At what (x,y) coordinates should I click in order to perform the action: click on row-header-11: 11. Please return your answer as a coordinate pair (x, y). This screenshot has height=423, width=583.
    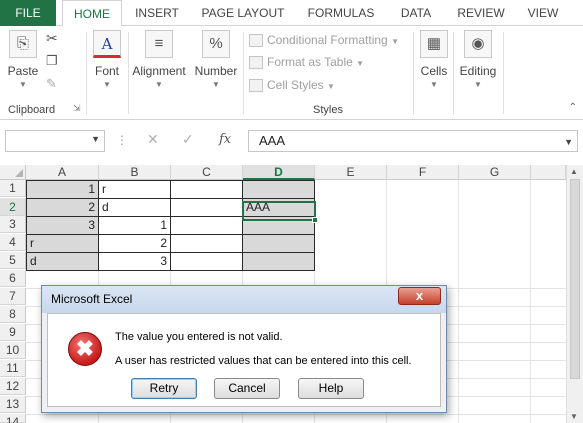
    Looking at the image, I should click on (13, 368).